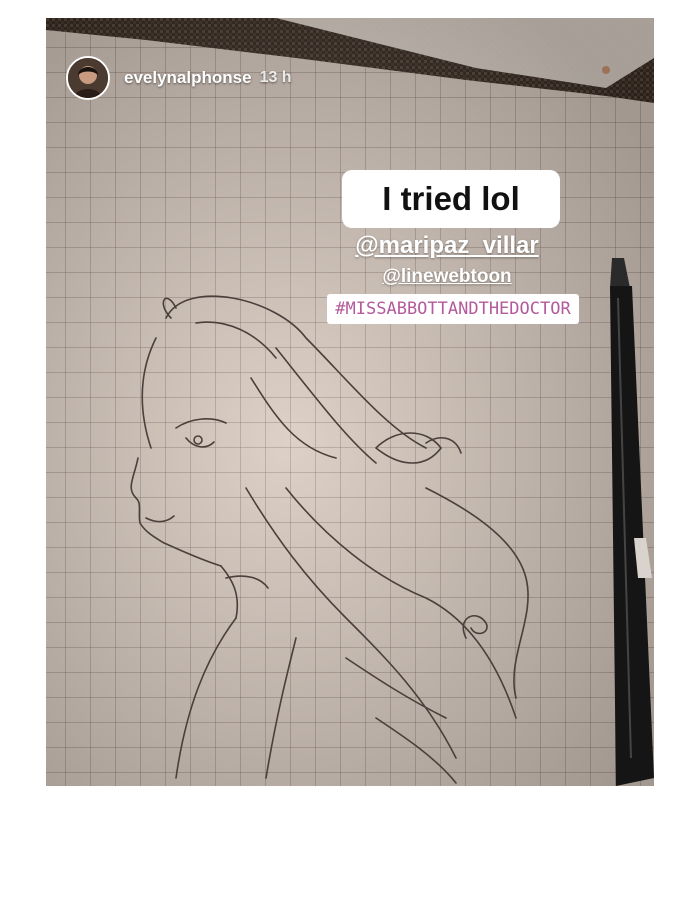  What do you see at coordinates (447, 246) in the screenshot?
I see `mention-tag: @maripaz_villar` at bounding box center [447, 246].